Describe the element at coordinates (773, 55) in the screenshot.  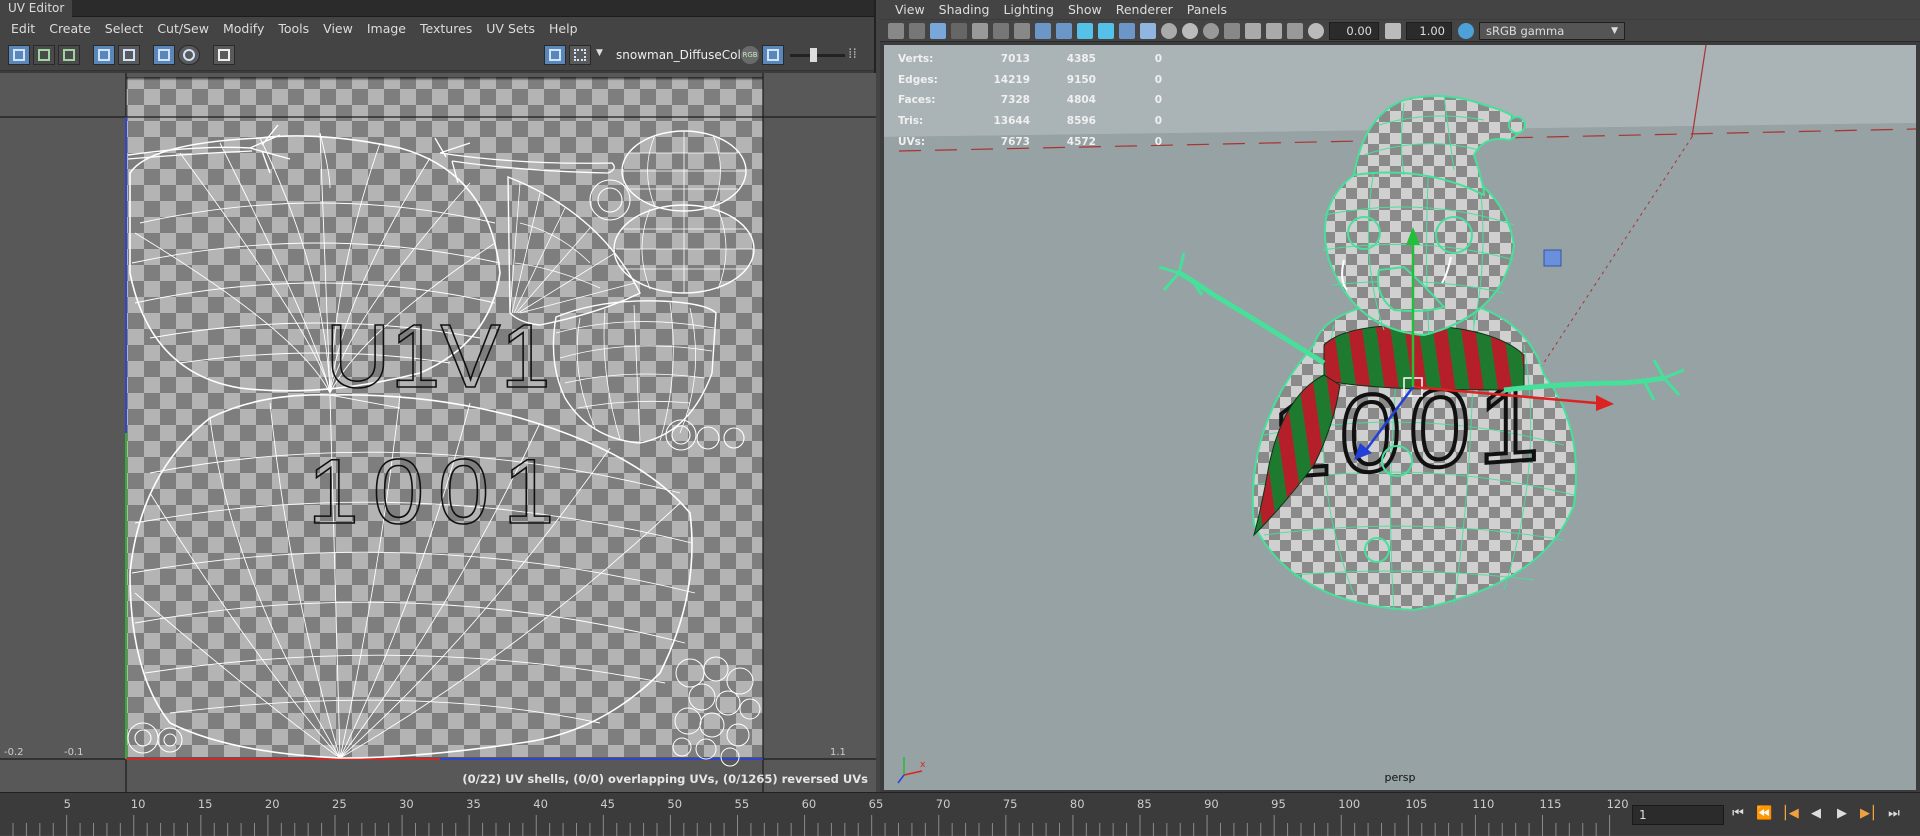
I see `image-ratio-icon` at that location.